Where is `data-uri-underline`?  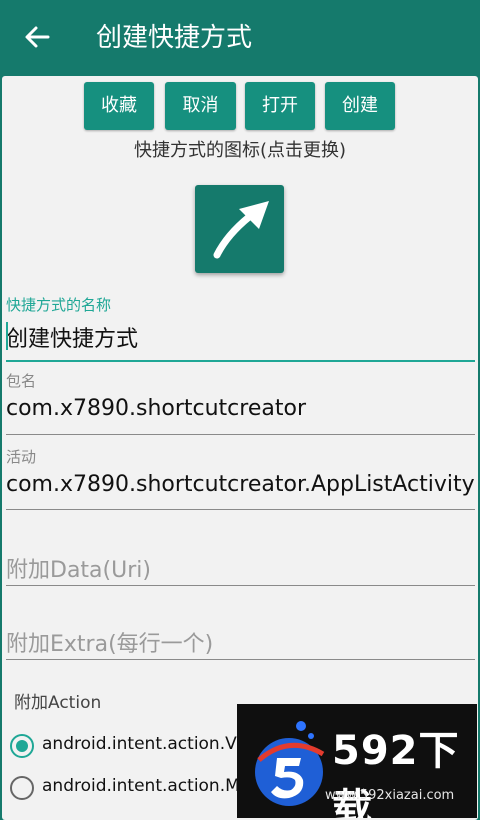 data-uri-underline is located at coordinates (240, 585).